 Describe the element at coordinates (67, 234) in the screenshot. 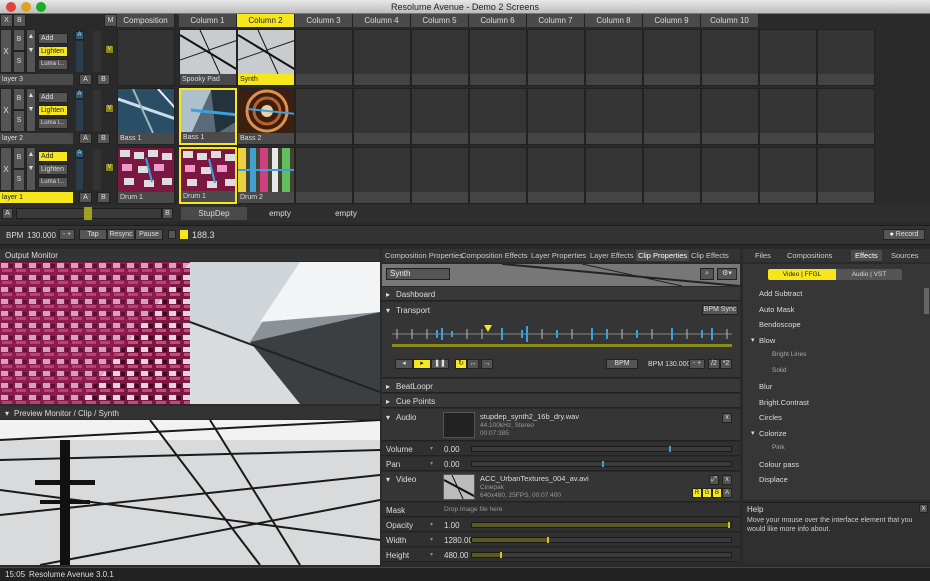

I see `bpm-minus-plus-button: - +` at that location.